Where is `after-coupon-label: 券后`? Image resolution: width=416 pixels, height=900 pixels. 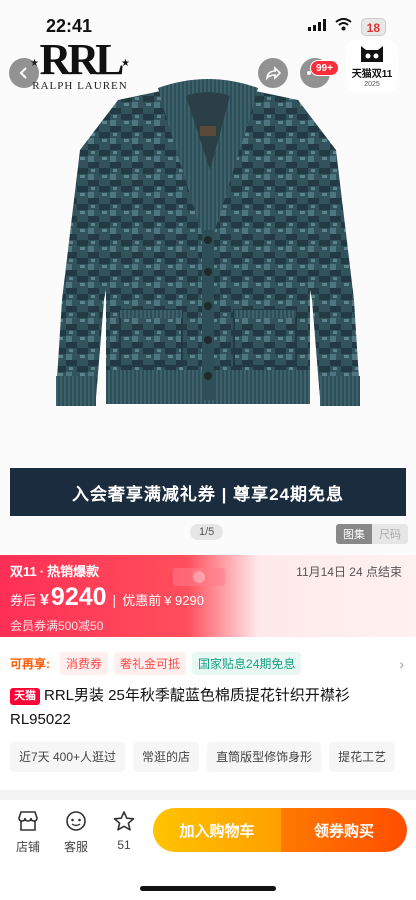
after-coupon-label: 券后 is located at coordinates (23, 600).